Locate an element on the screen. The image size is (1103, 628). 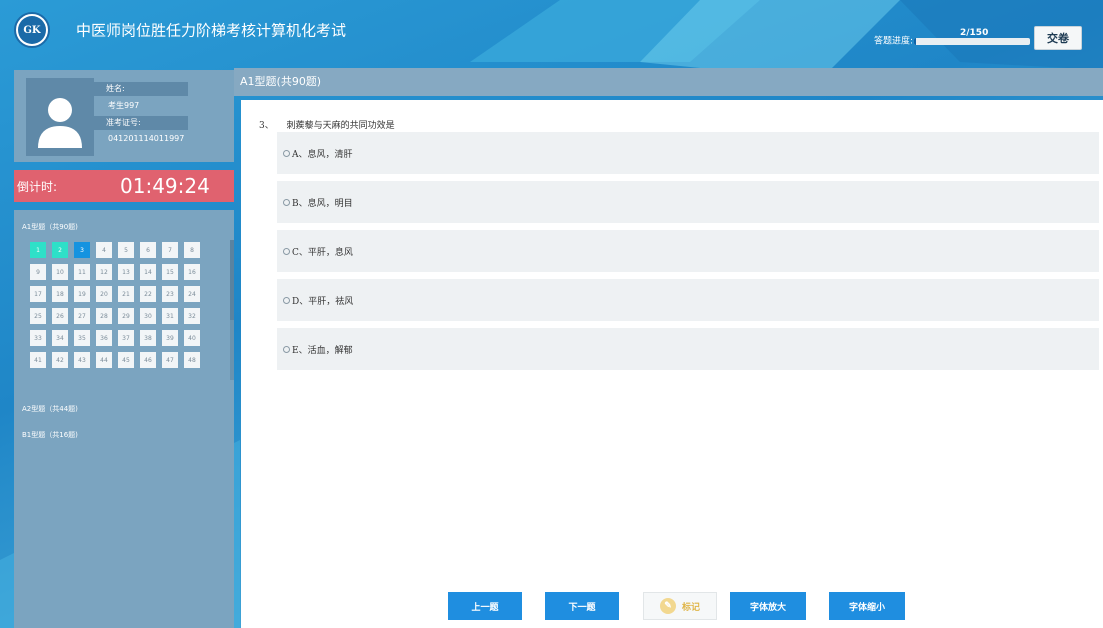
section-label-a1: A1型题（共90题) is located at coordinates (50, 227).